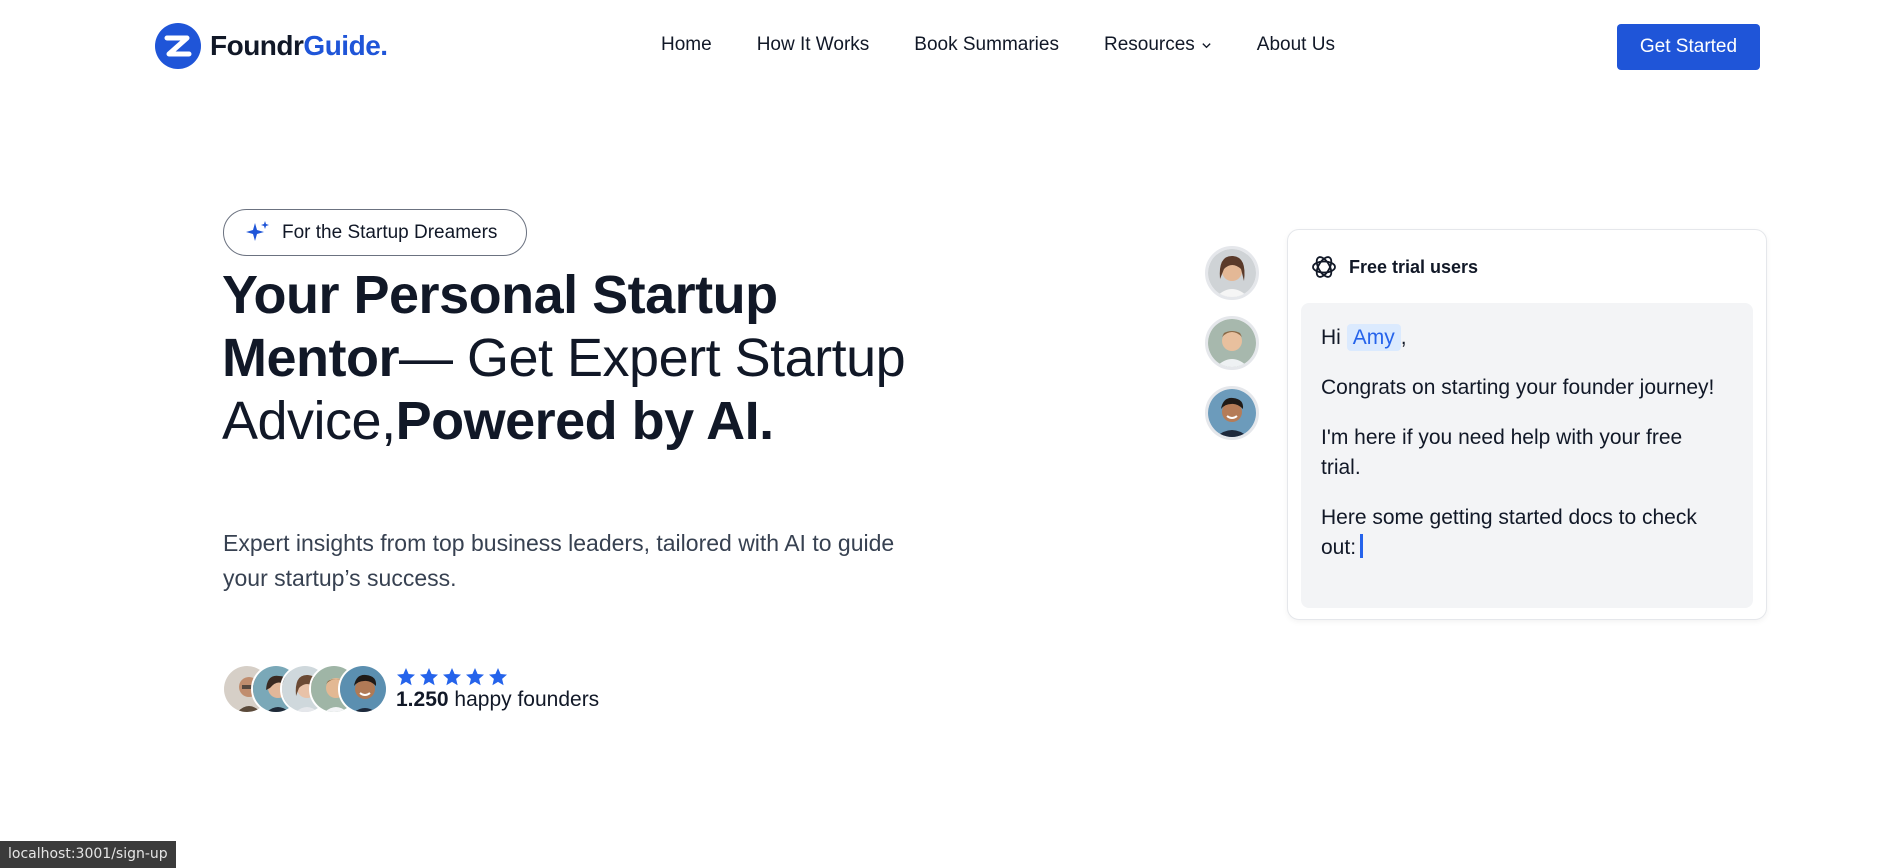  I want to click on chat-card-header: Free trial users, so click(1393, 267).